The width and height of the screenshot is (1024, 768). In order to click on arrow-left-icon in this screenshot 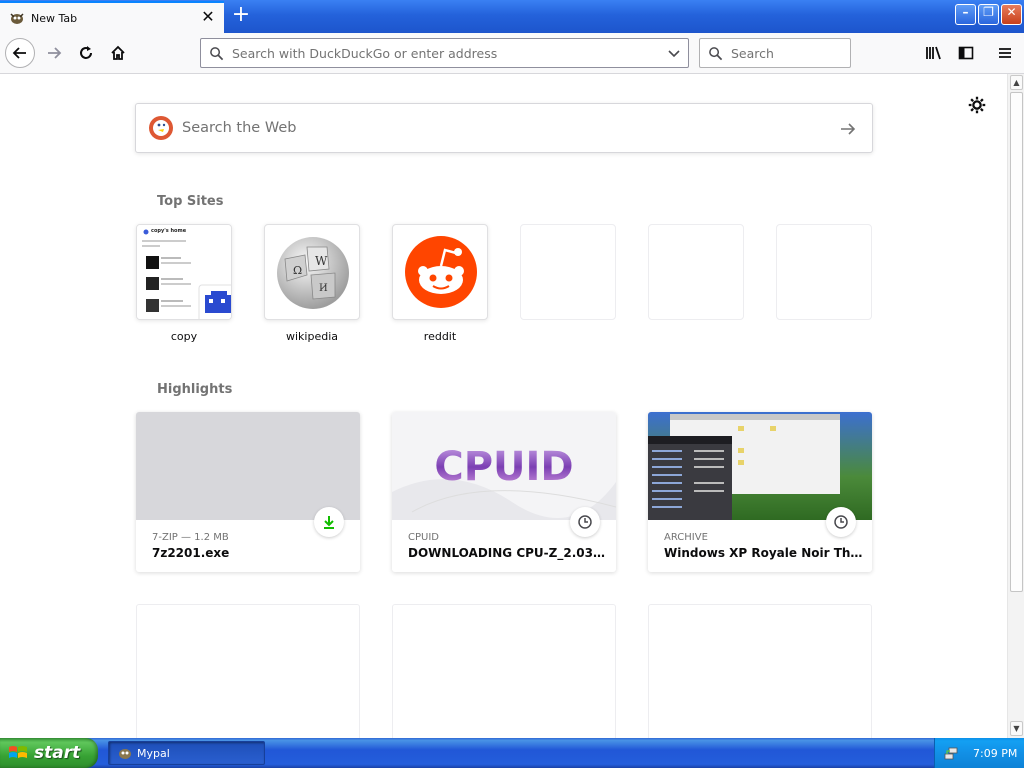, I will do `click(19, 53)`.